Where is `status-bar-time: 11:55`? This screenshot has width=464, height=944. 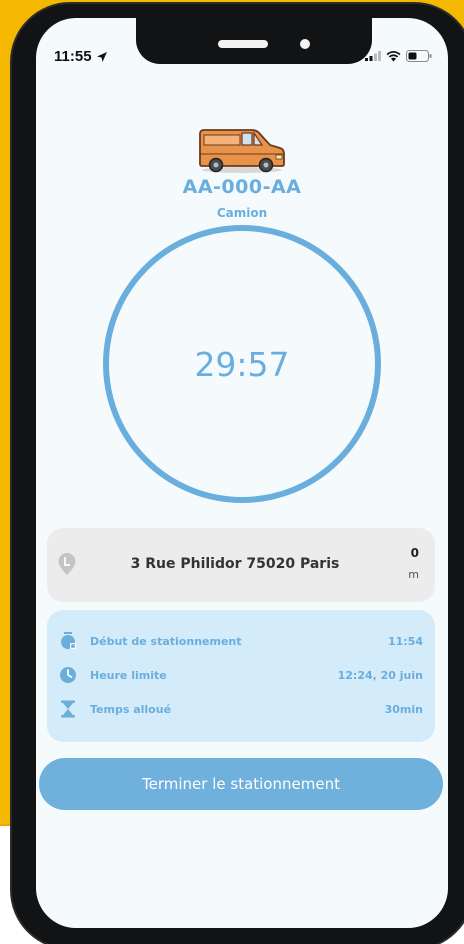
status-bar-time: 11:55 is located at coordinates (81, 56).